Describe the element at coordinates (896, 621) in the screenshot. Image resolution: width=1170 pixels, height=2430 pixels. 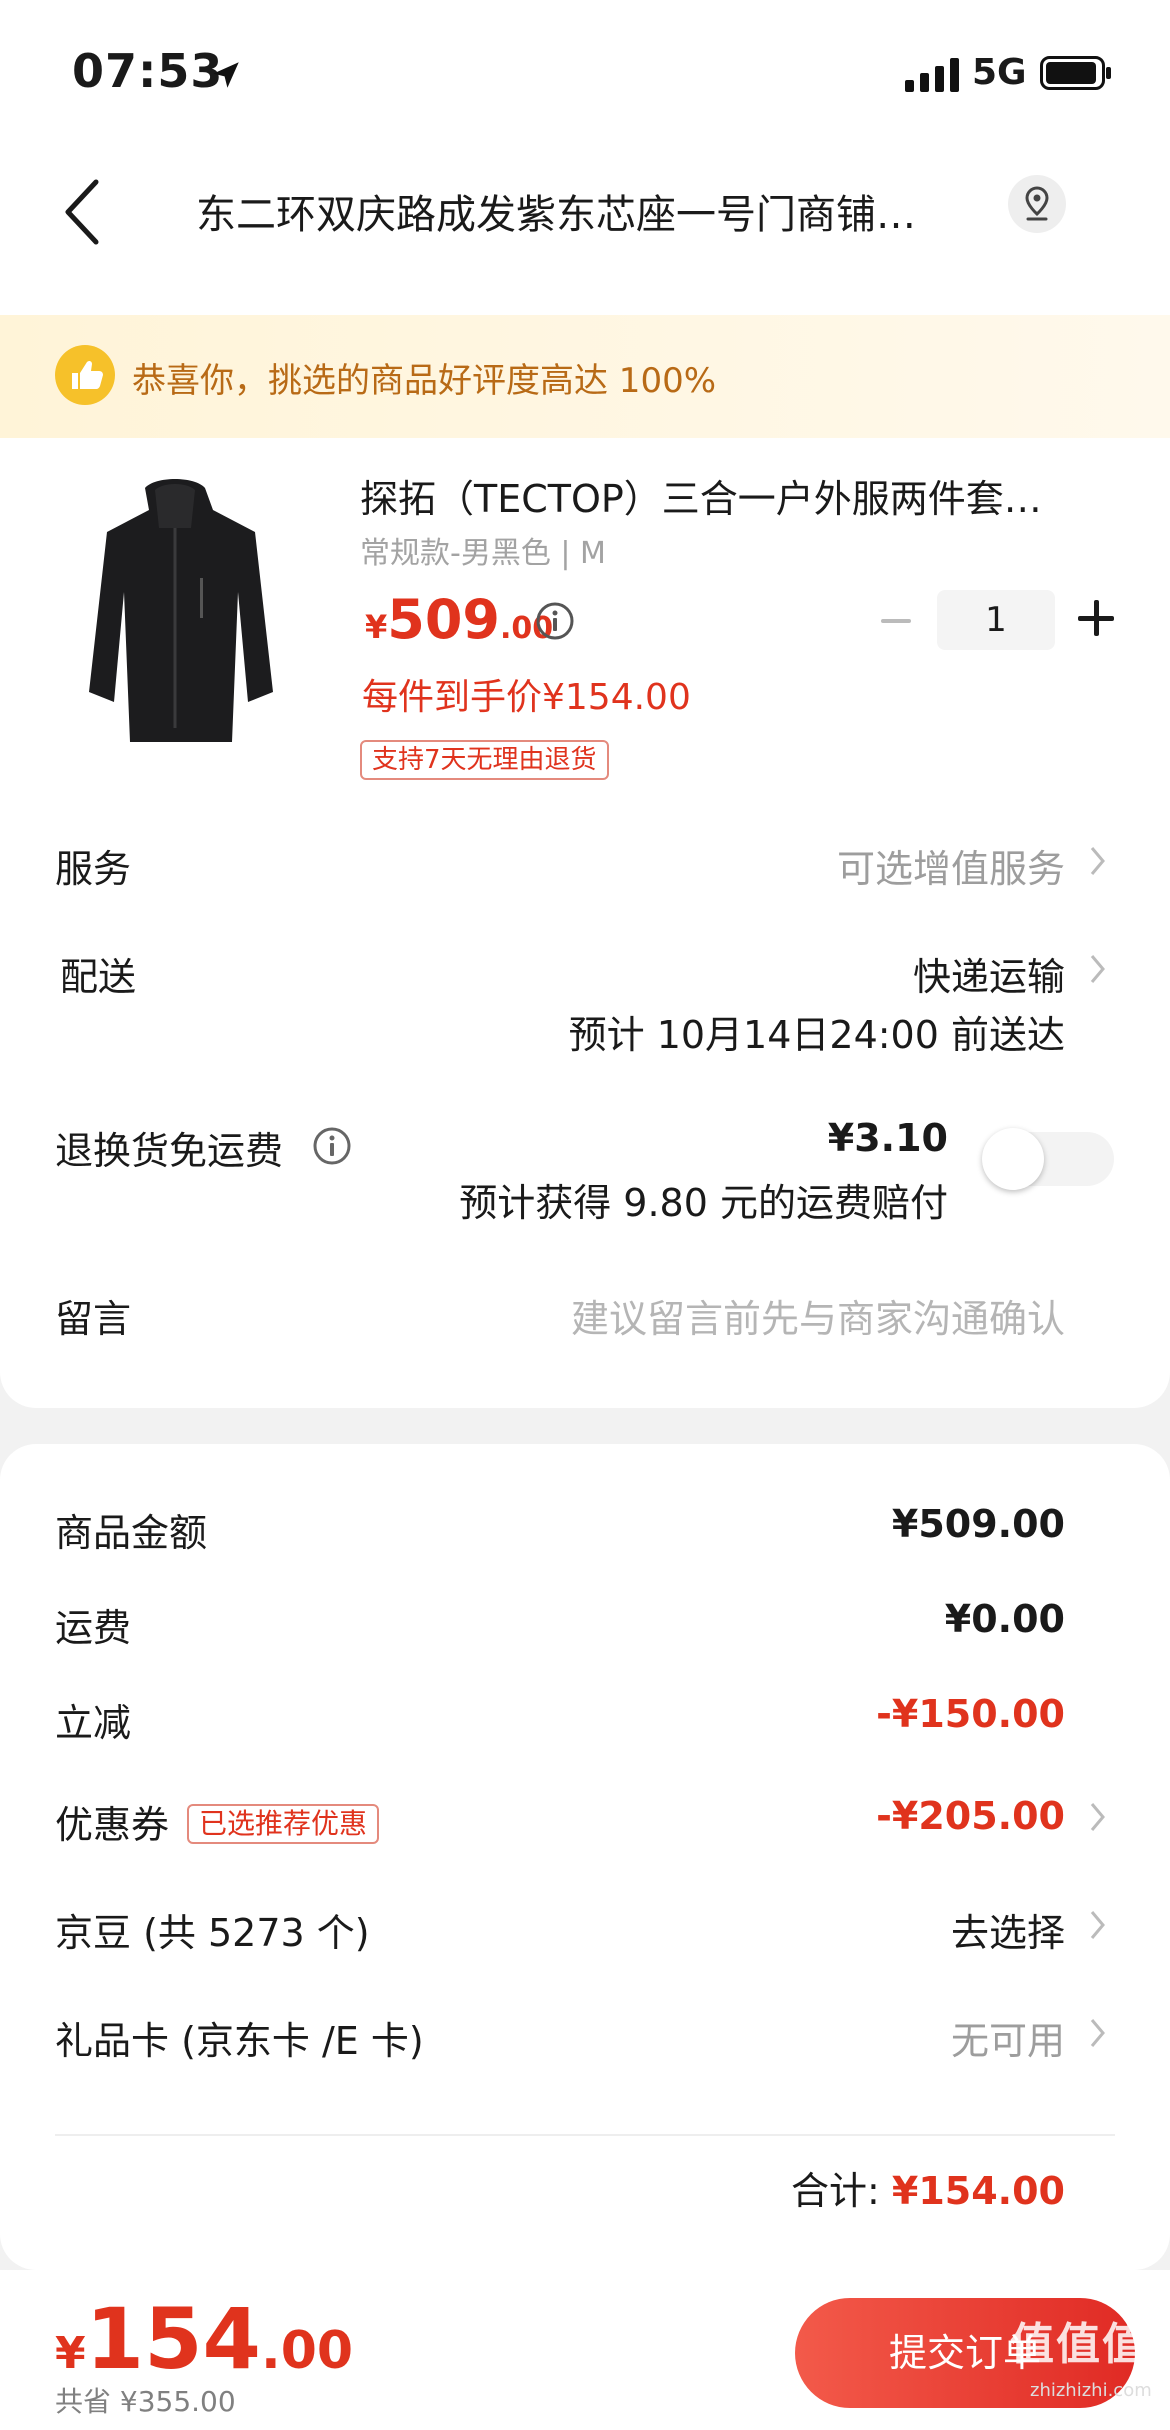
I see `quantity-decrease-button` at that location.